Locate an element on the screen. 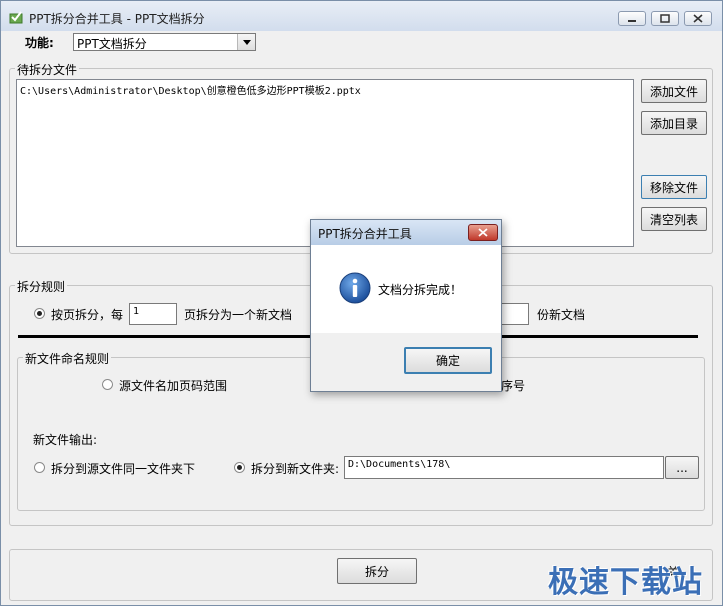 Image resolution: width=723 pixels, height=606 pixels. dialog-message: 文档分拆完成！ is located at coordinates (420, 290).